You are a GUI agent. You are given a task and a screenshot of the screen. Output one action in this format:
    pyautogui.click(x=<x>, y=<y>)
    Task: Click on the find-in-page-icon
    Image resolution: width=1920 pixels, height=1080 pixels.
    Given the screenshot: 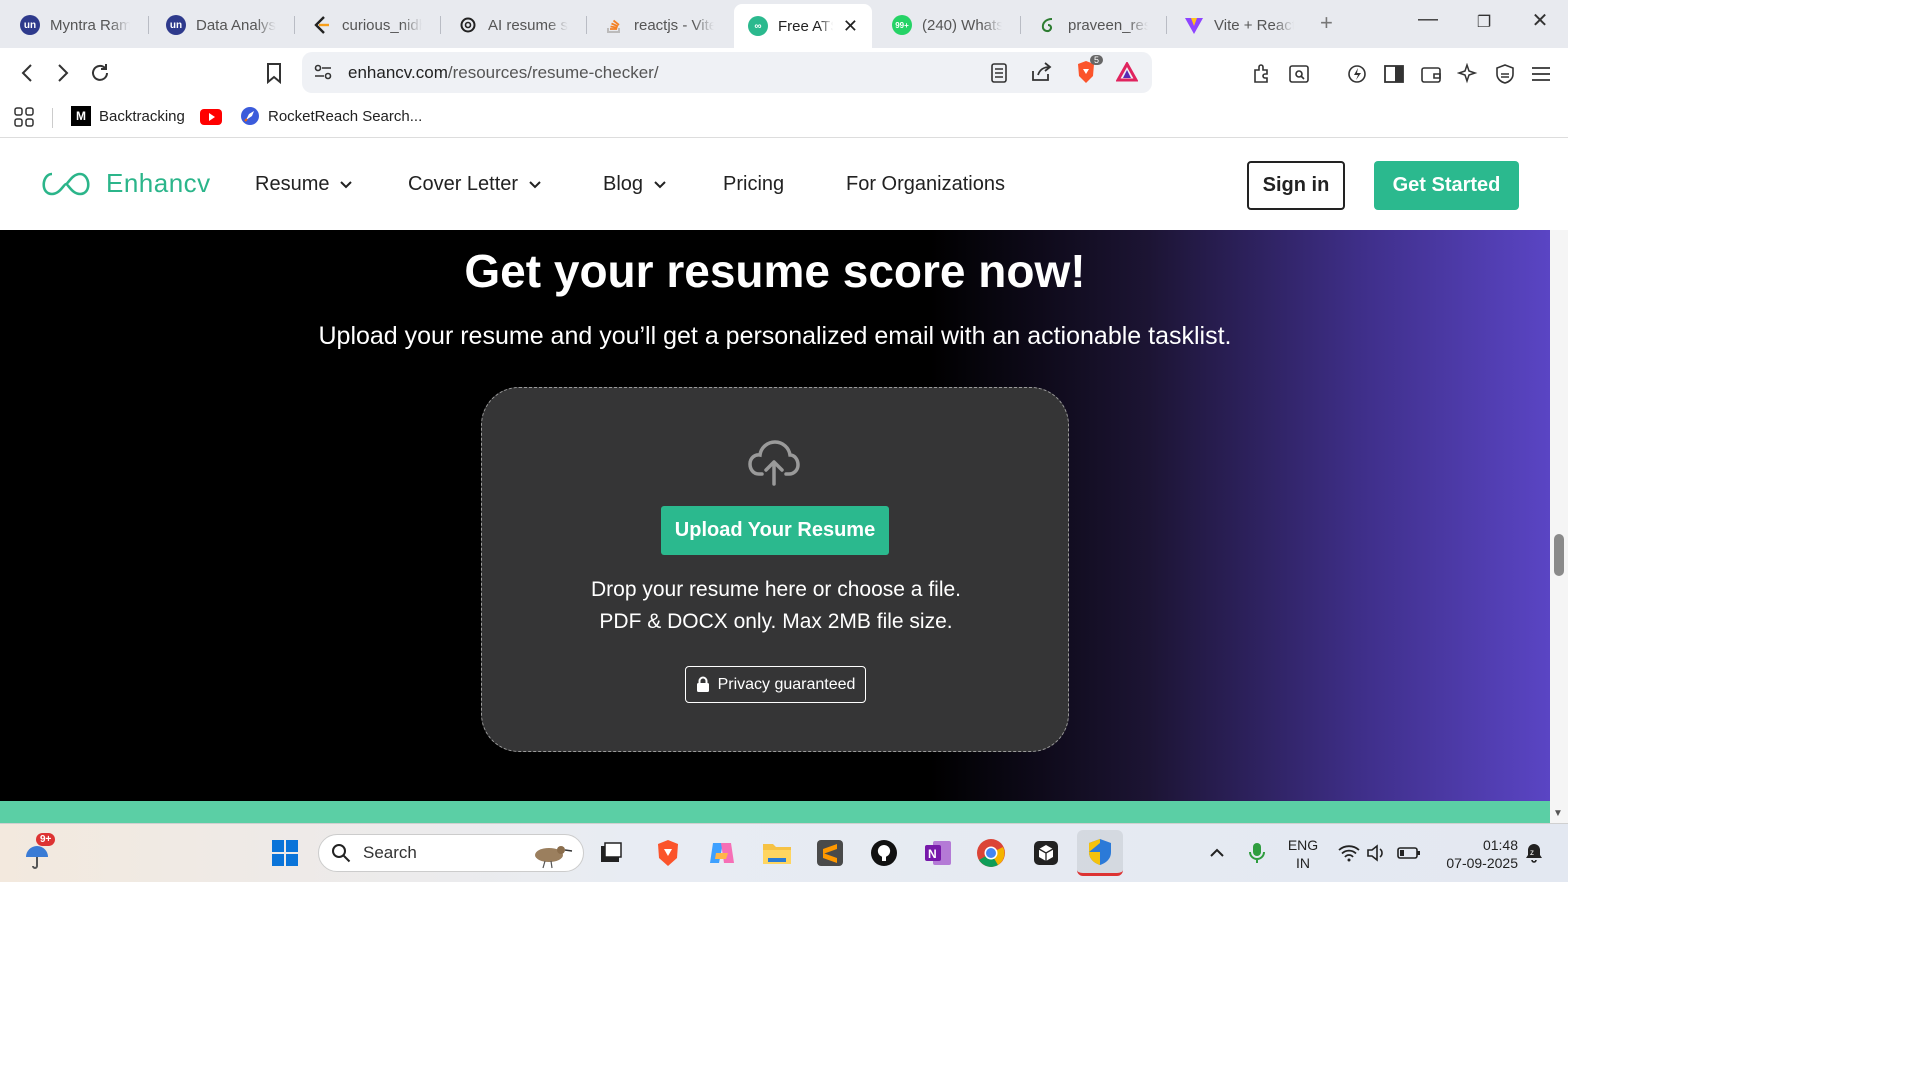 What is the action you would take?
    pyautogui.click(x=1299, y=74)
    